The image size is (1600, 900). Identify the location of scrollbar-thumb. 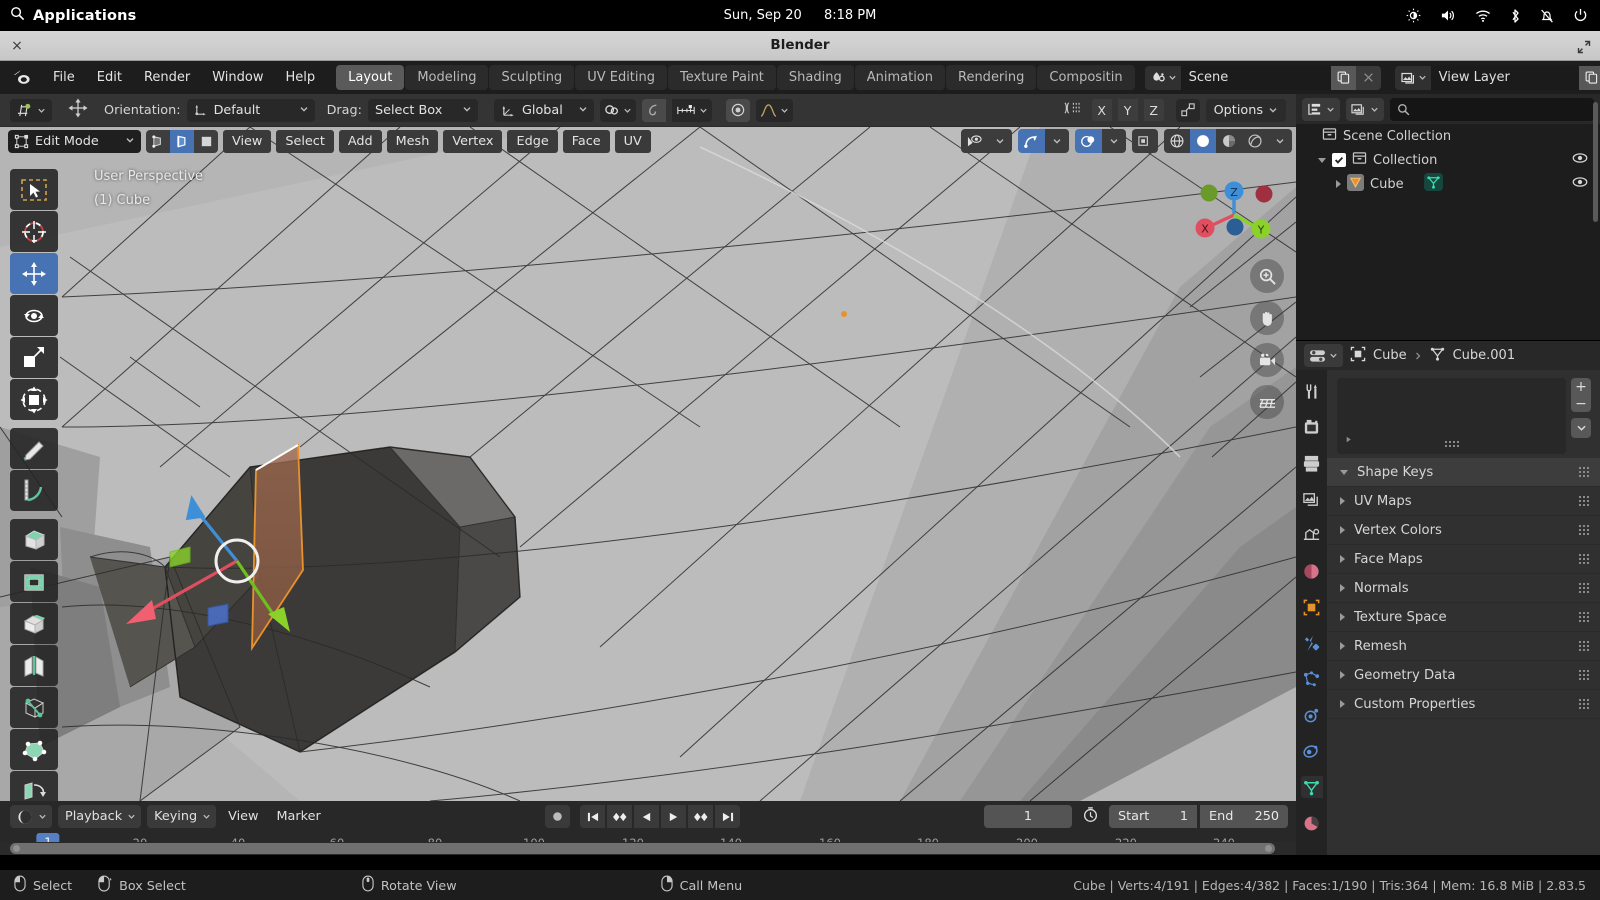
(642, 848).